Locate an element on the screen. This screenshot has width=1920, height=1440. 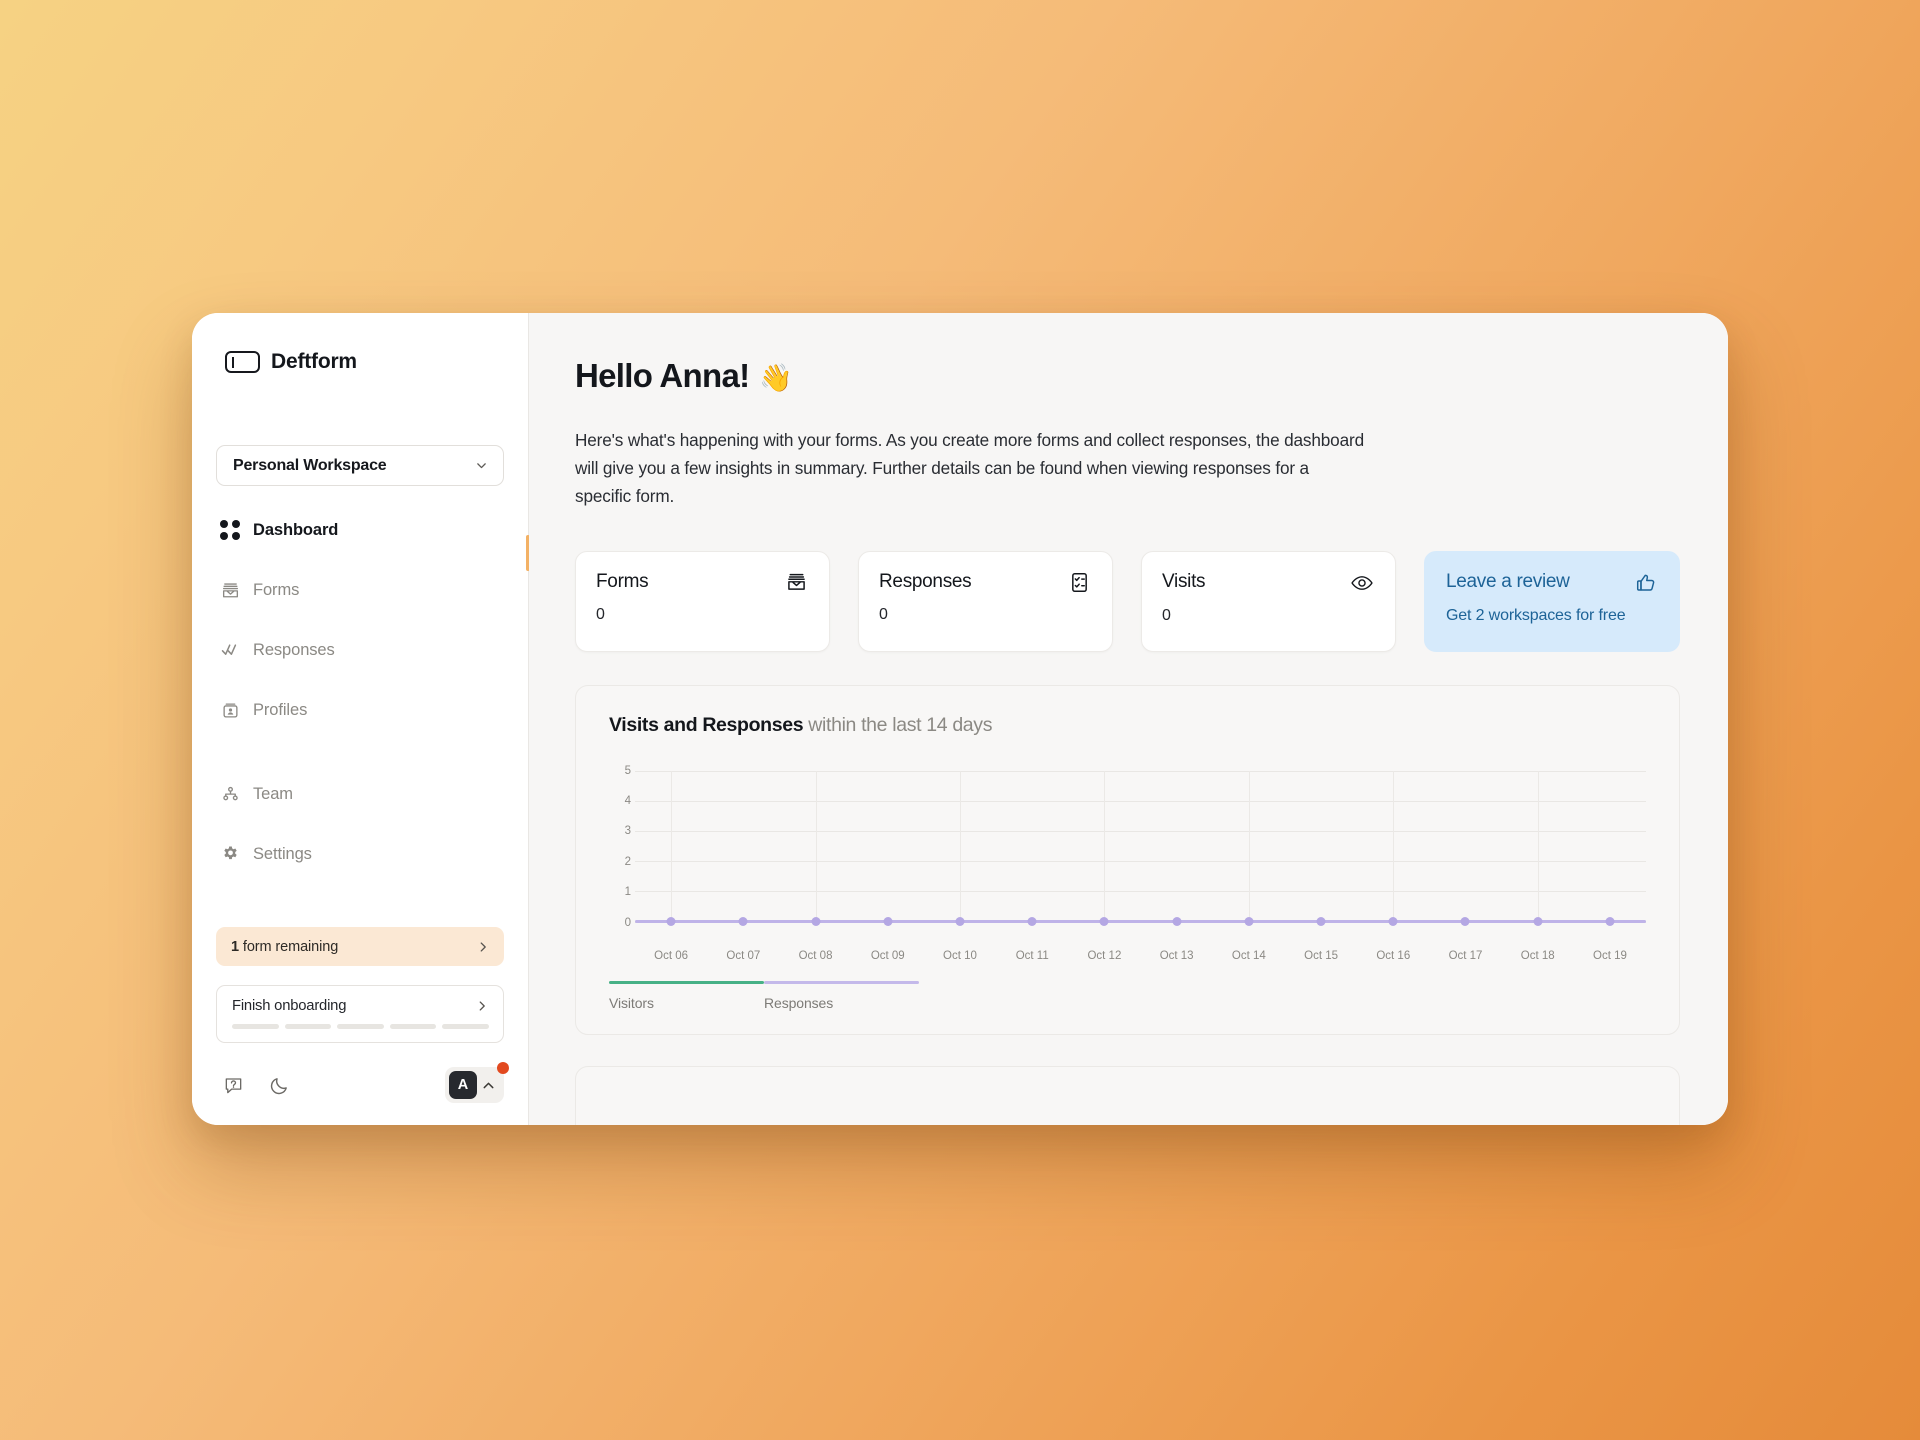
review-subtitle: Get 2 workspaces for free is located at coordinates (1536, 615).